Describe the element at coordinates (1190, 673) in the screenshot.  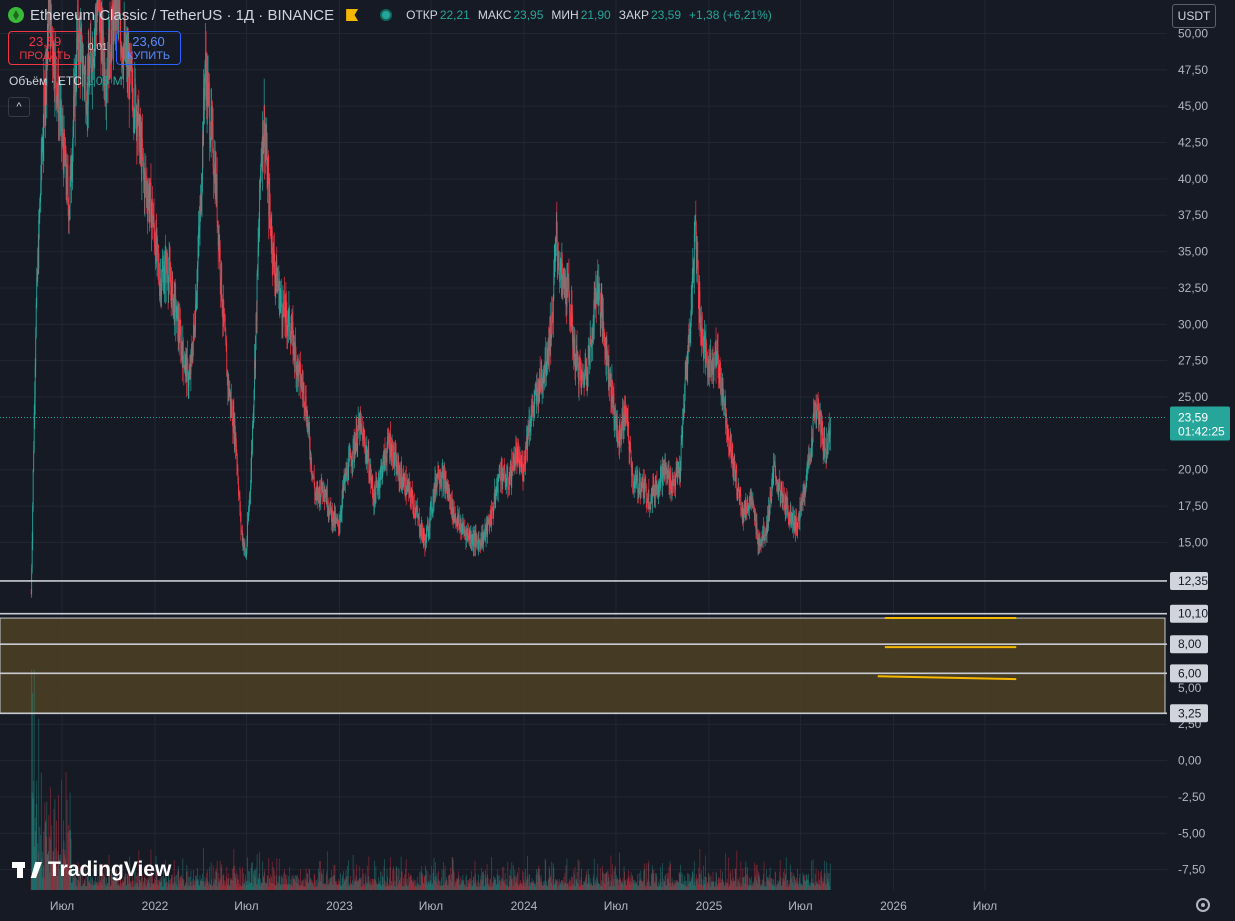
I see `level-price-label: 6,00` at that location.